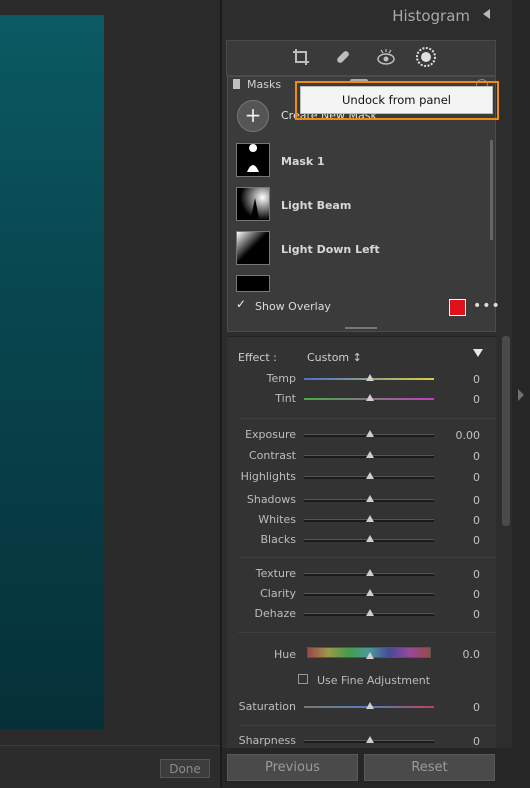  I want to click on sharpness-slider-thumb, so click(370, 739).